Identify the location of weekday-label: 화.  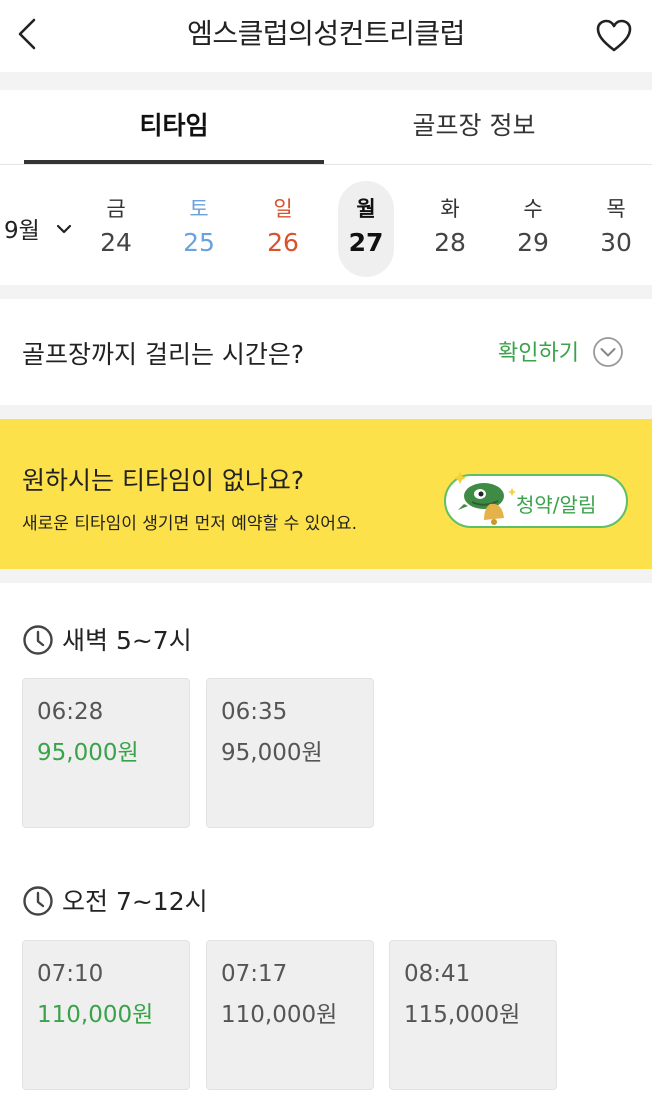
(450, 209).